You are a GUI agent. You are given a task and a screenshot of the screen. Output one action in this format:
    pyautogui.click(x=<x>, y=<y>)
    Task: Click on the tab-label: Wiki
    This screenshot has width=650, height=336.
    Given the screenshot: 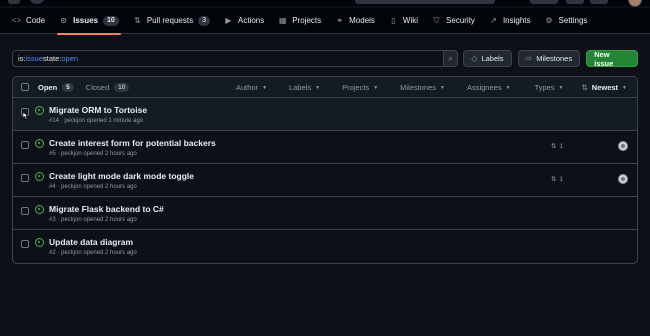 What is the action you would take?
    pyautogui.click(x=410, y=20)
    